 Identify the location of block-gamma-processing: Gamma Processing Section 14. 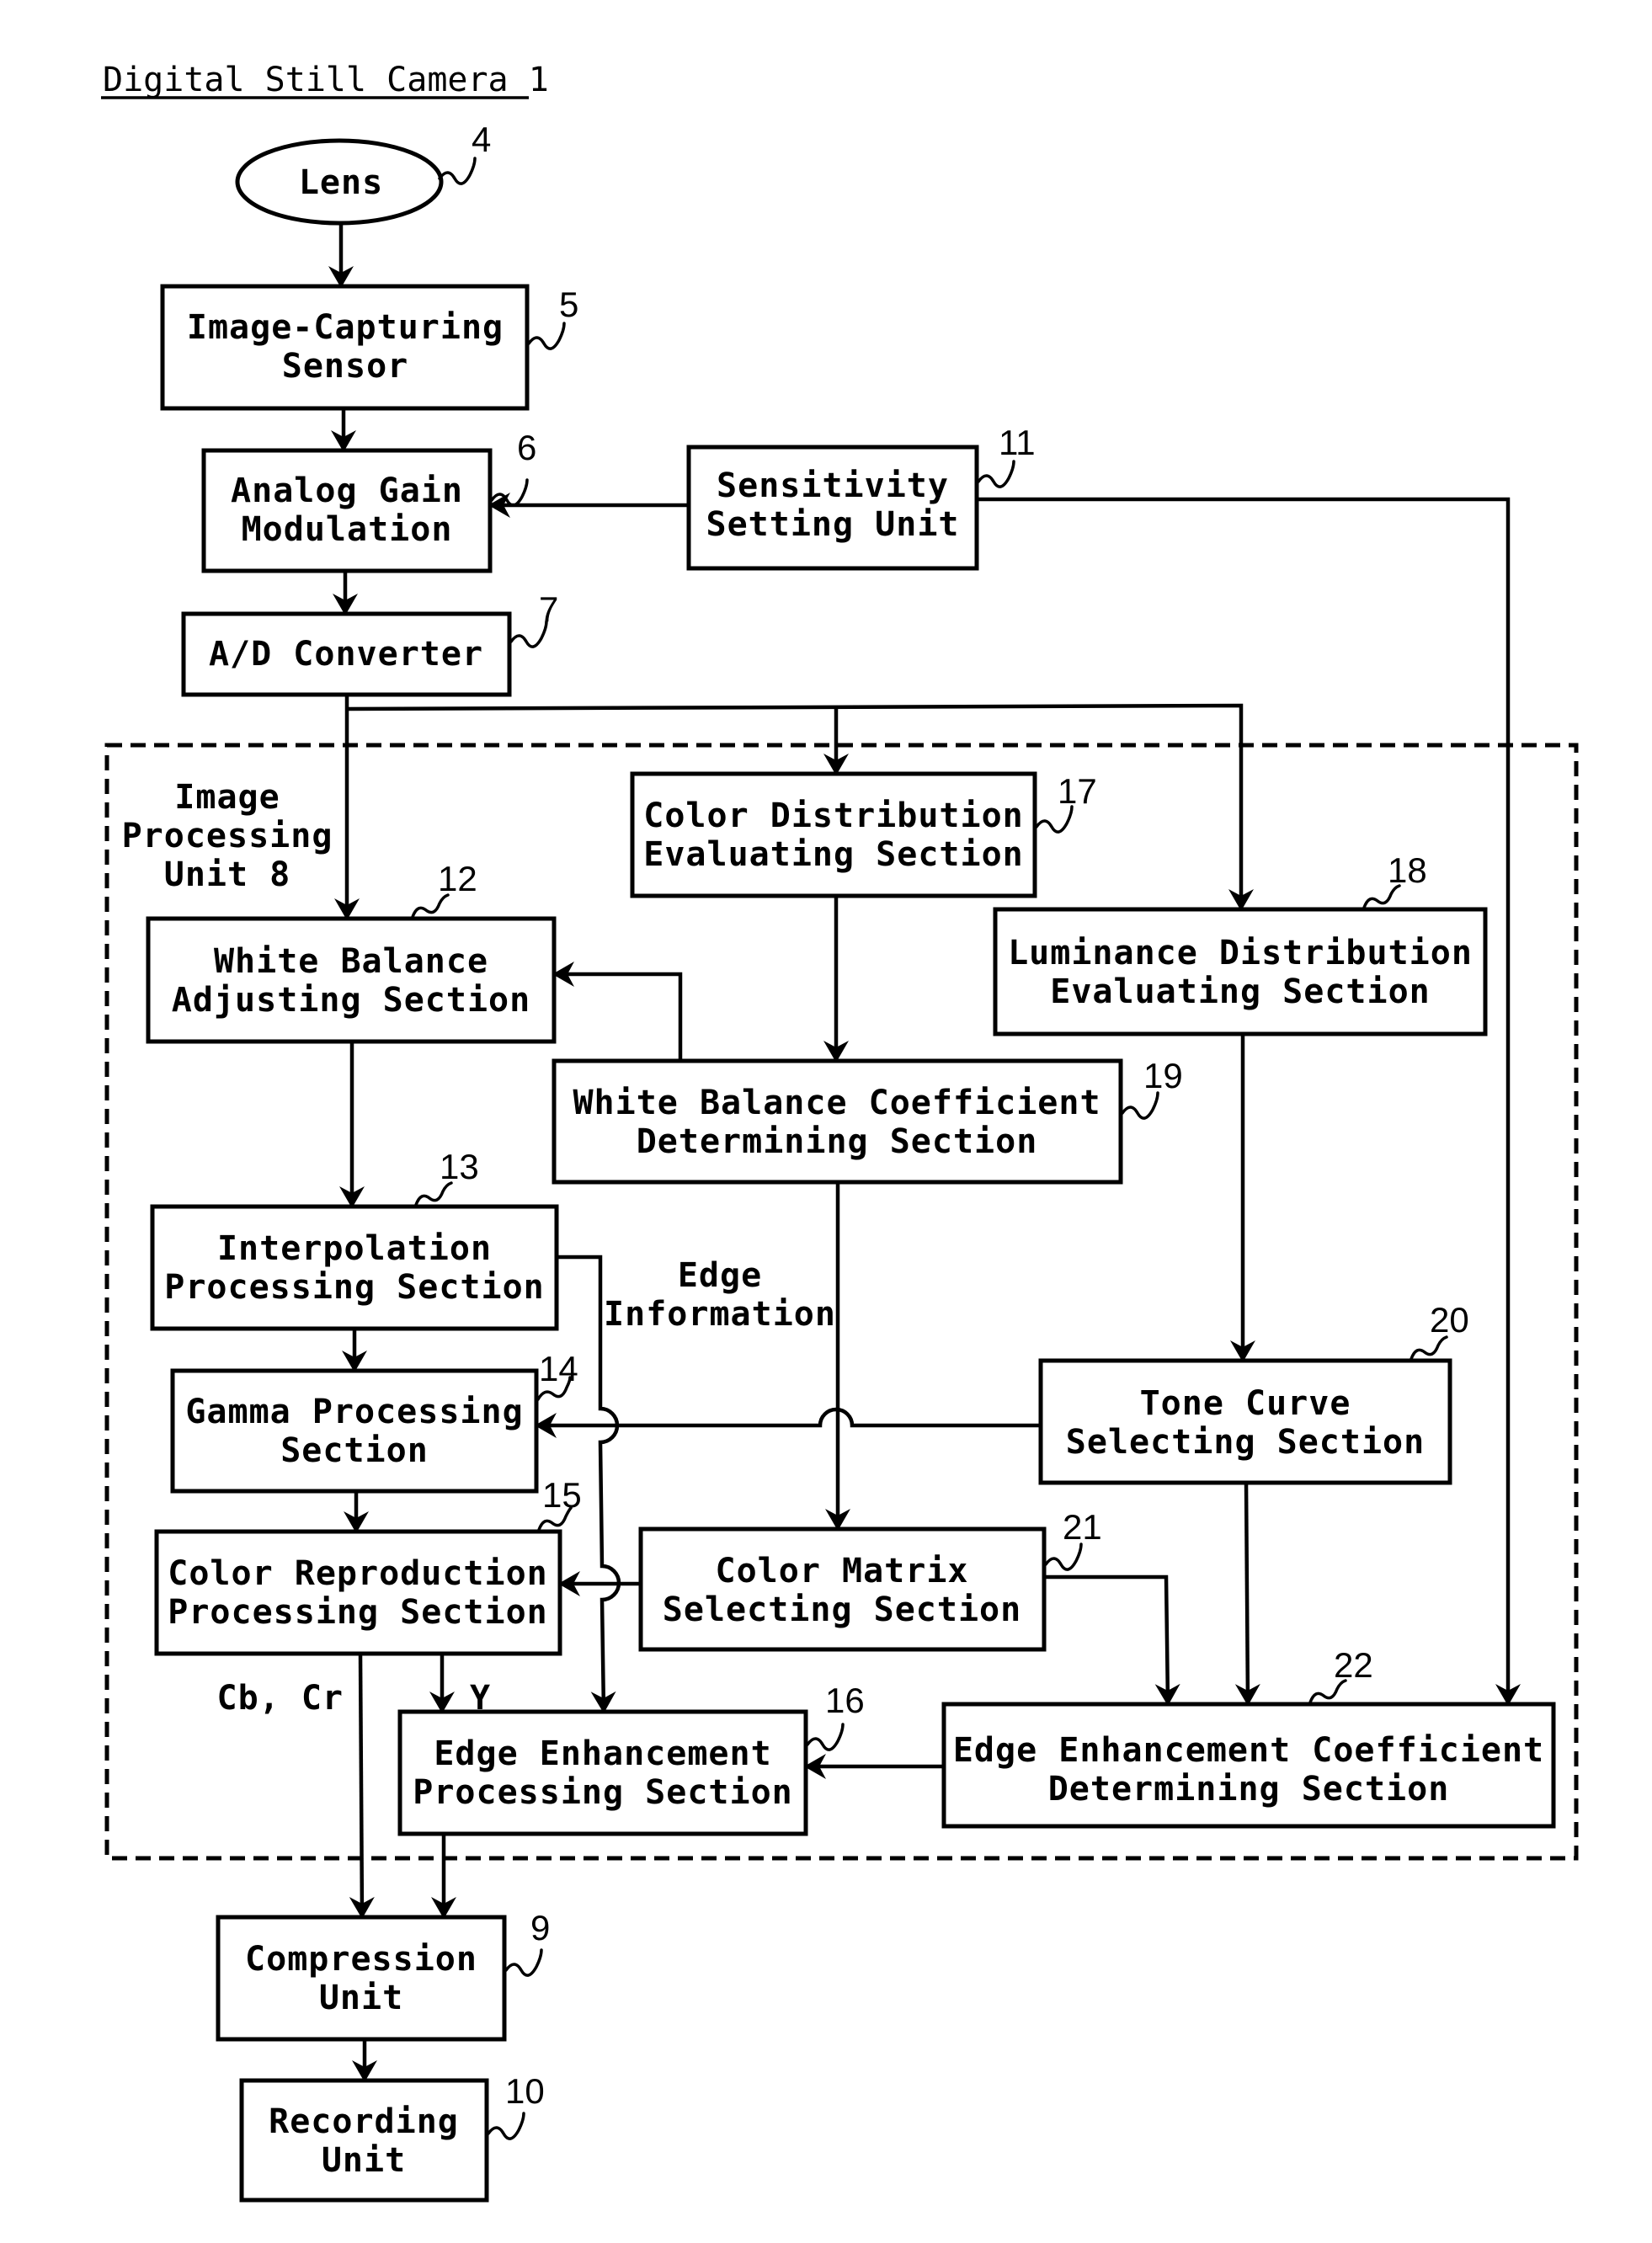
(374, 1421).